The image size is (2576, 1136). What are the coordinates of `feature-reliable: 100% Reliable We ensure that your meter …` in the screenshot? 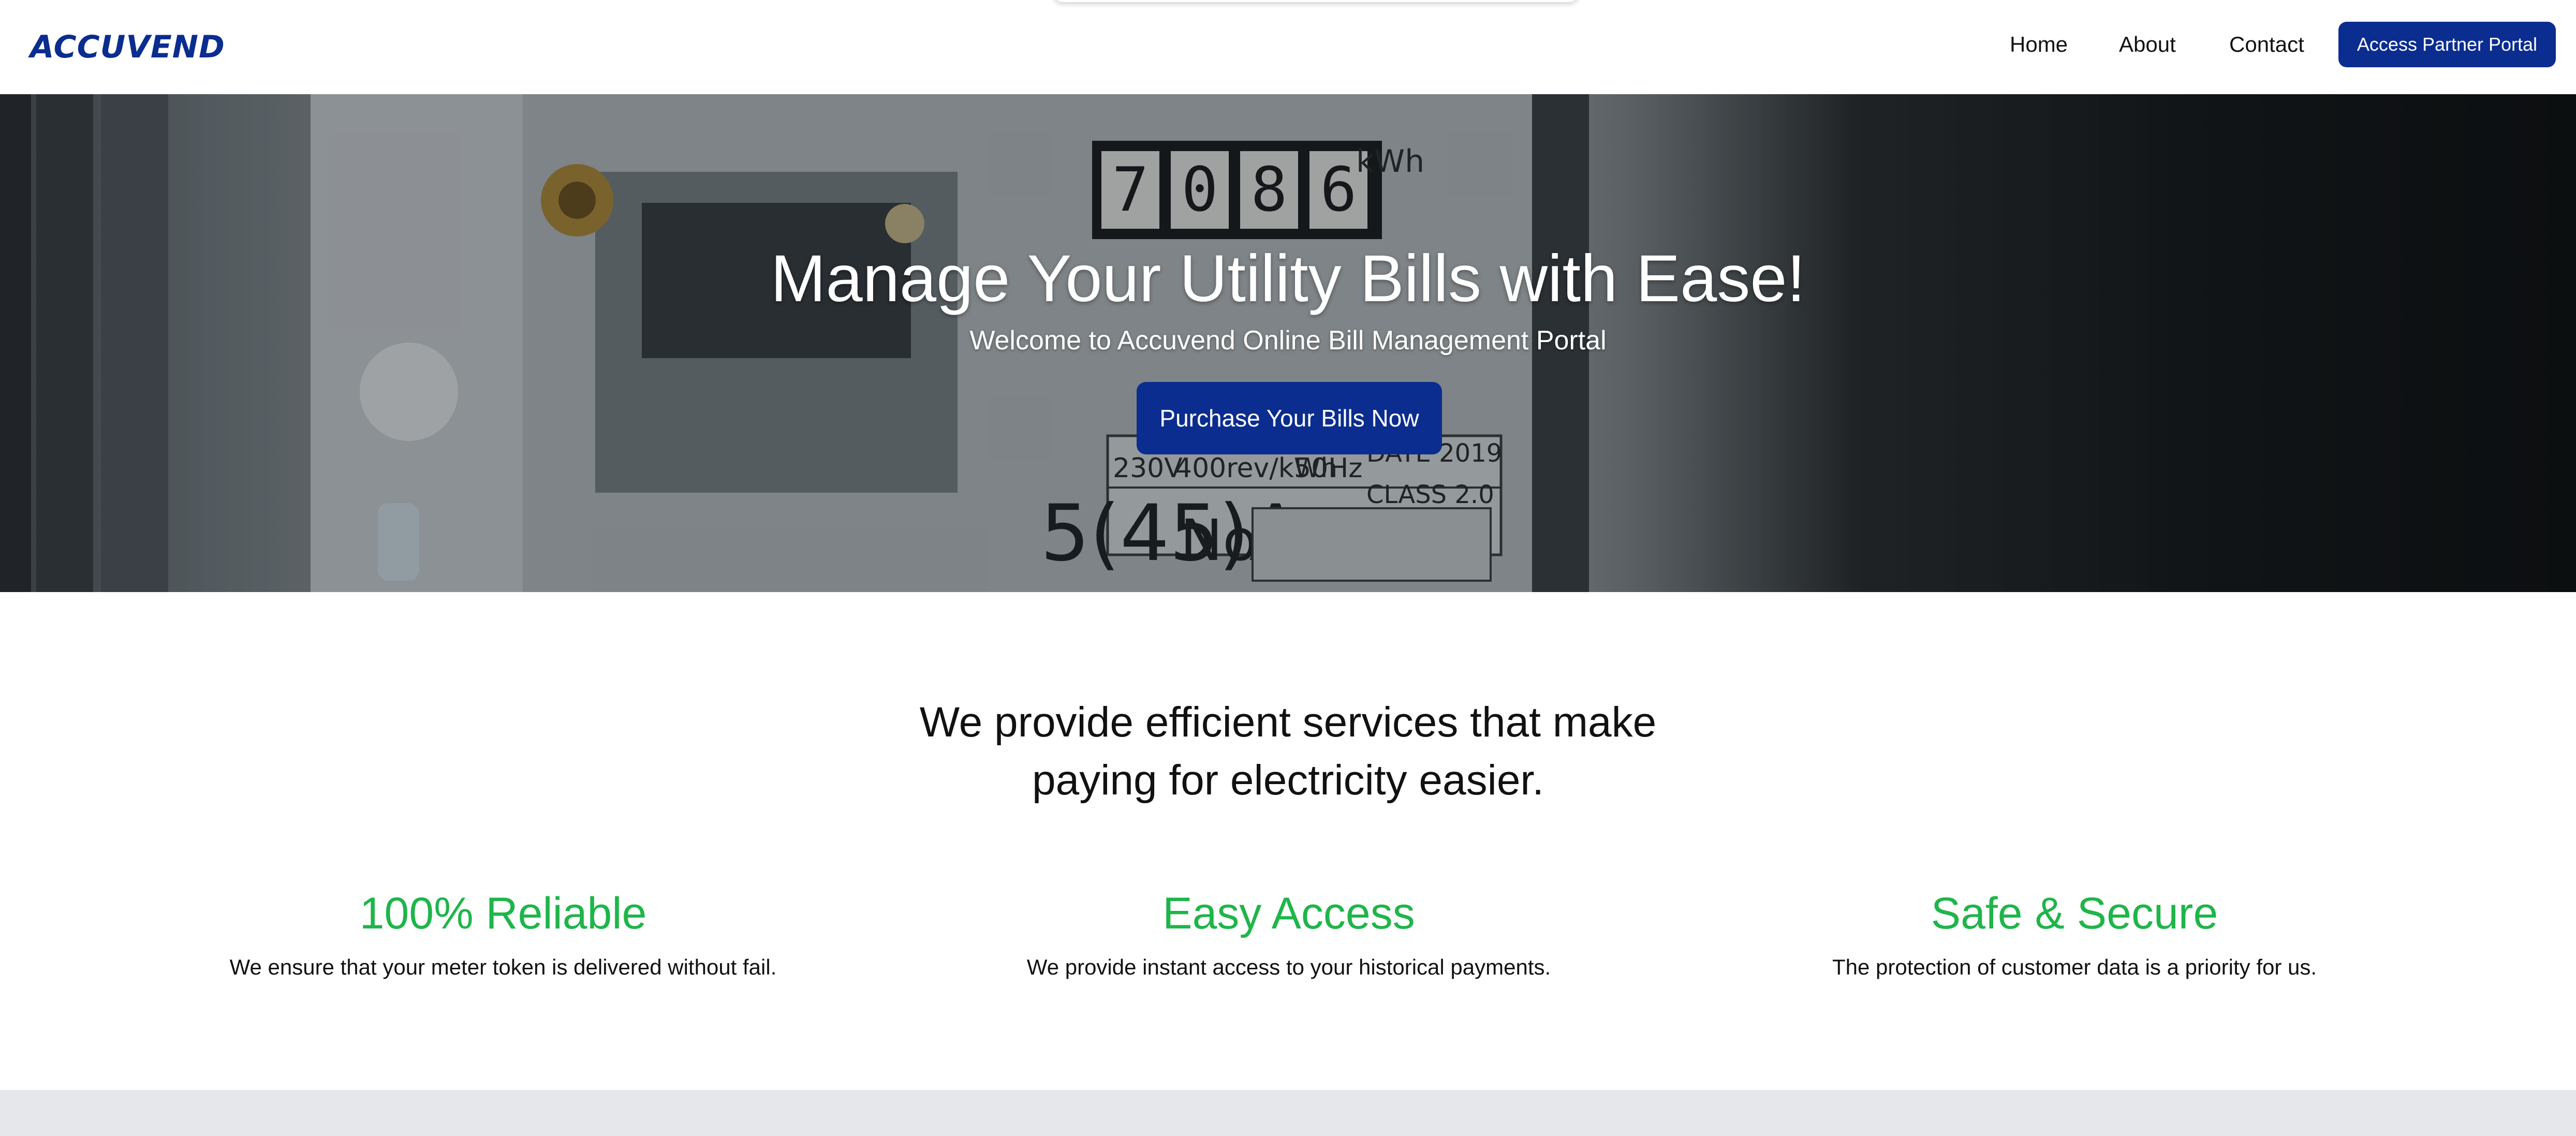 It's located at (504, 935).